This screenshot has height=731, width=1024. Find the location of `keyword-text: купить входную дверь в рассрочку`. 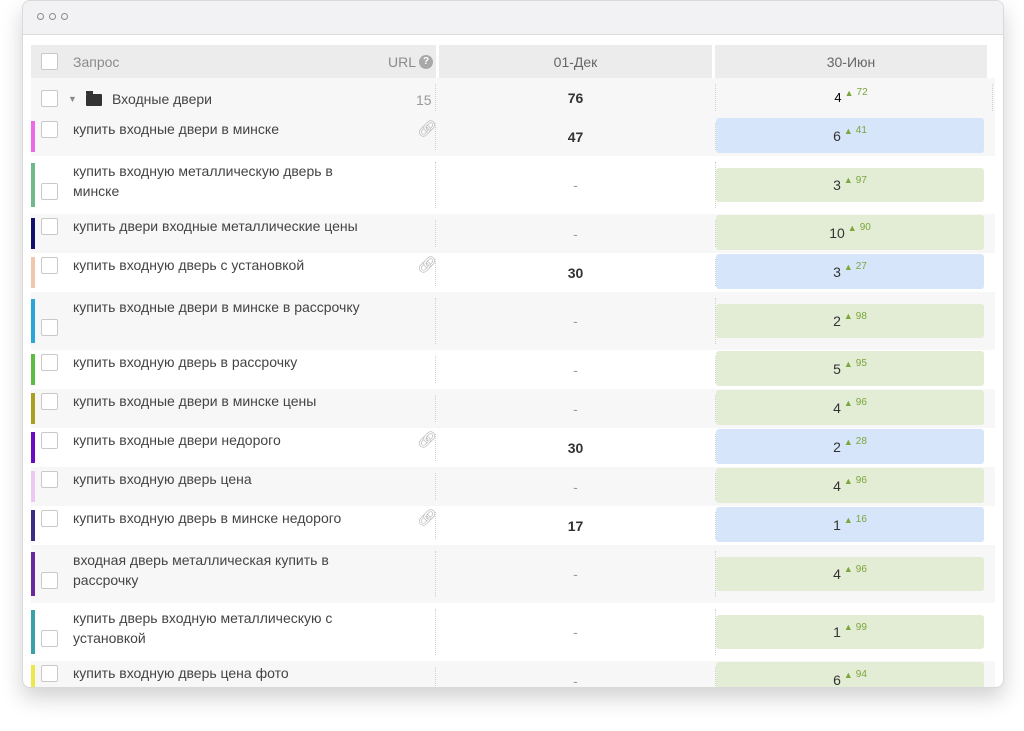

keyword-text: купить входную дверь в рассрочку is located at coordinates (185, 362).